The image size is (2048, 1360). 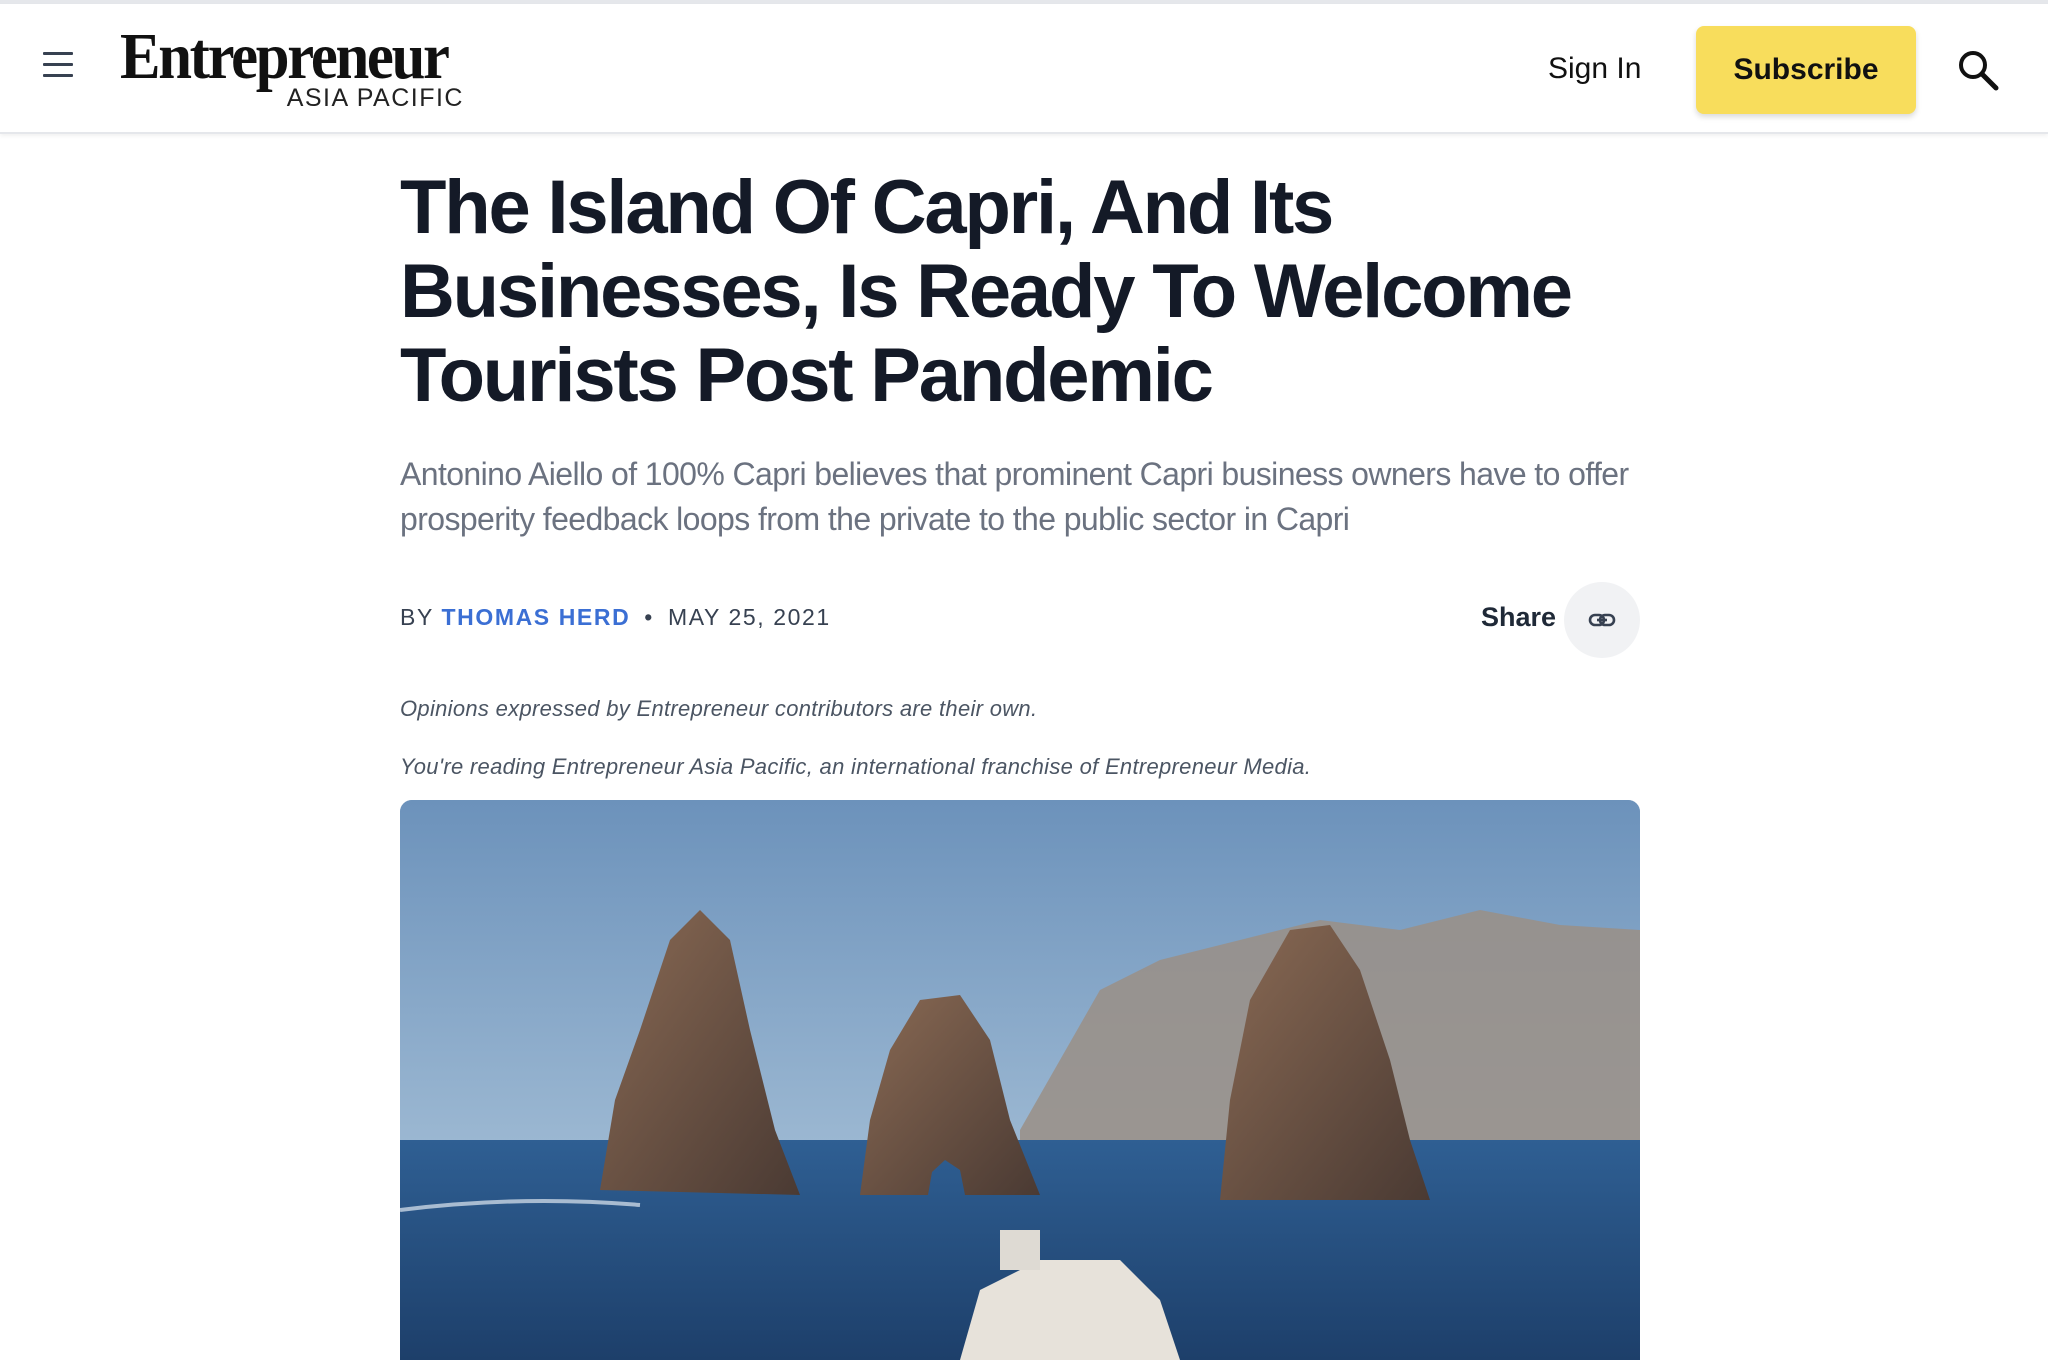 What do you see at coordinates (58, 70) in the screenshot?
I see `menu-icon` at bounding box center [58, 70].